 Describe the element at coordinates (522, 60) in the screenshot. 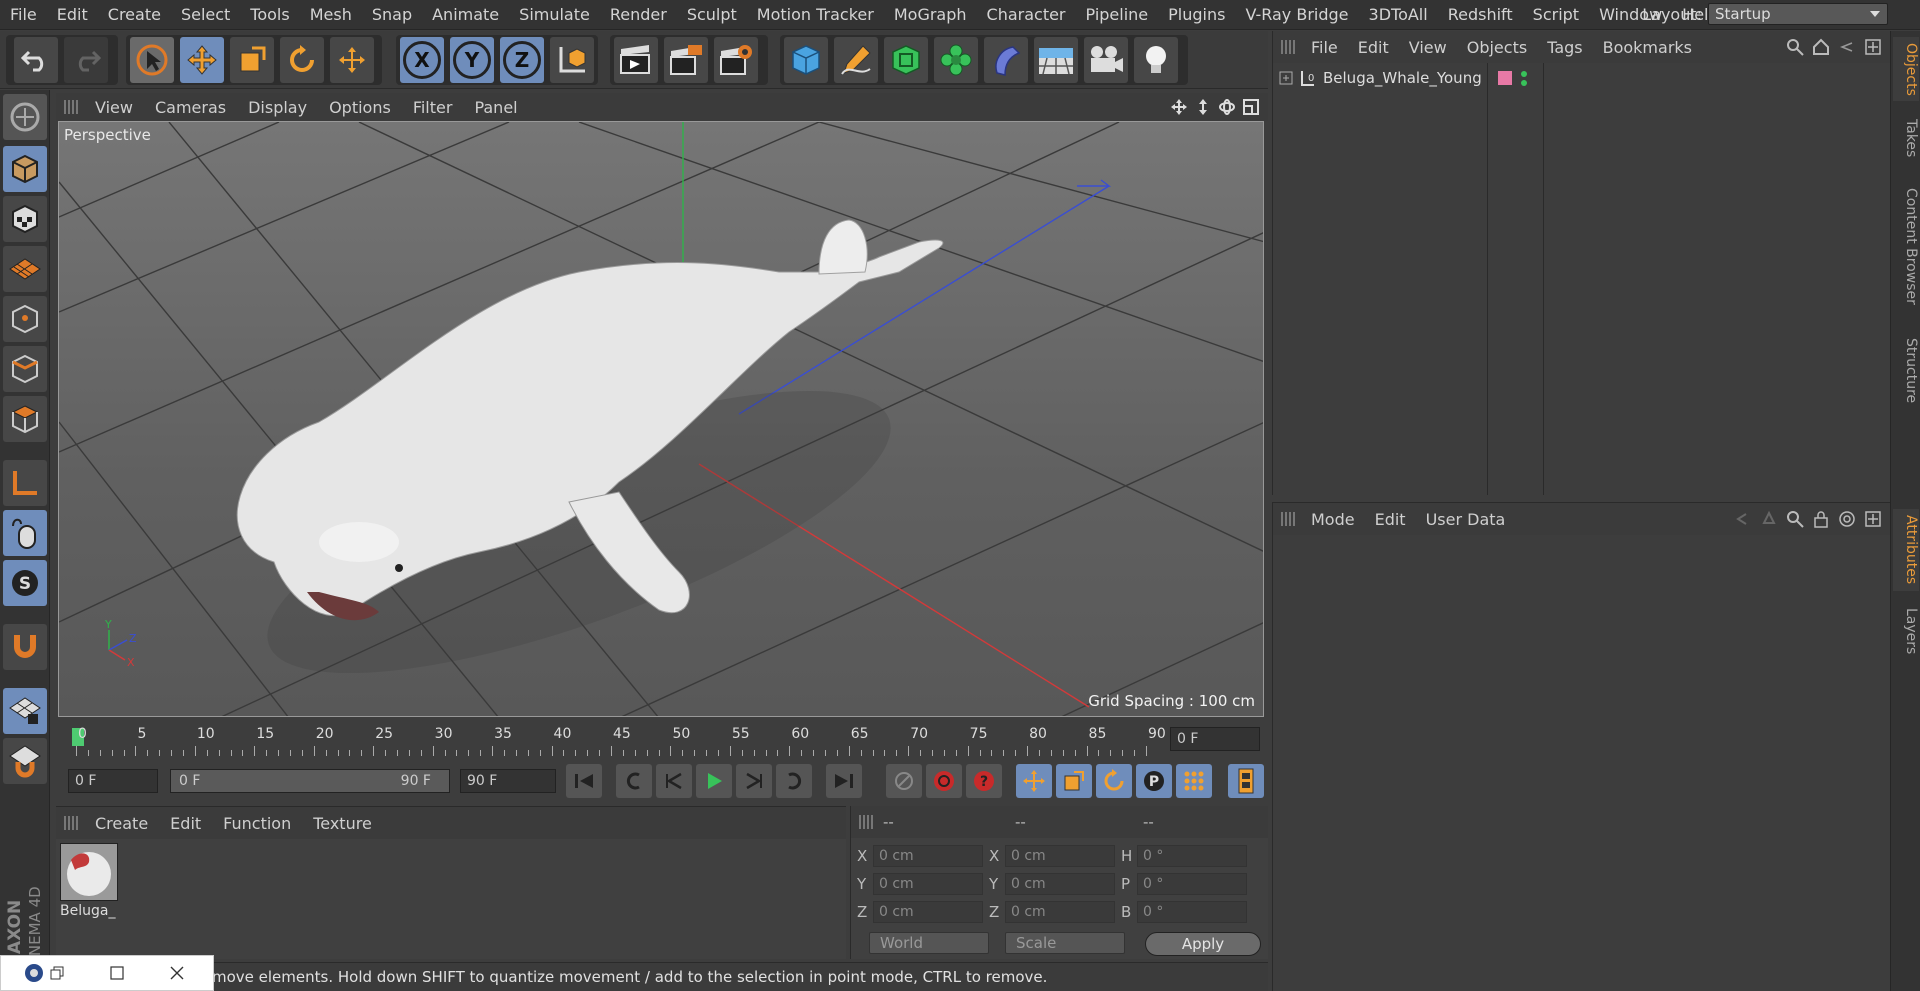

I see `z-axis-lock-button: Z` at that location.